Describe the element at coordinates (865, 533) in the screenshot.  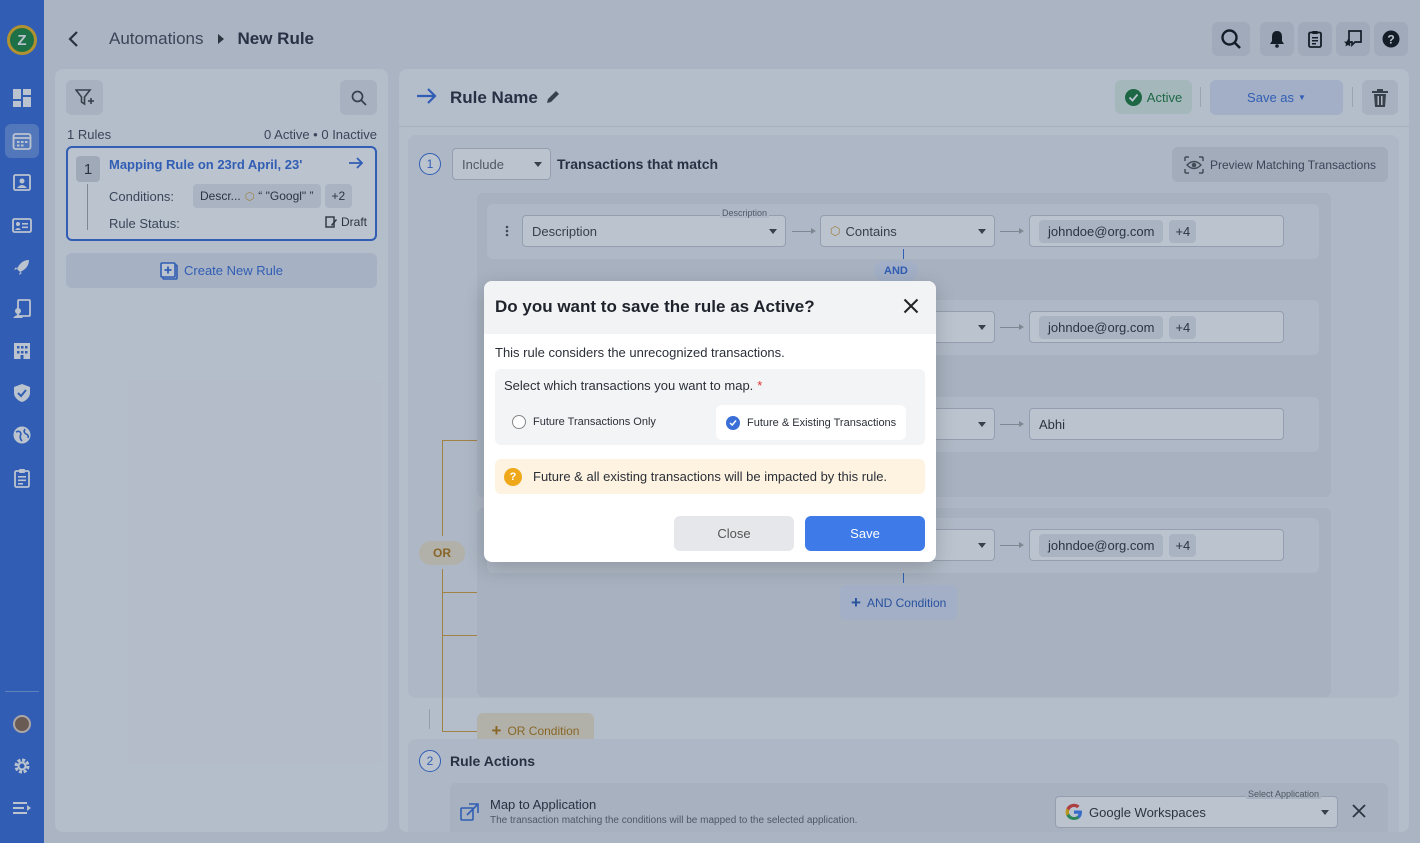
I see `save-button: Save` at that location.